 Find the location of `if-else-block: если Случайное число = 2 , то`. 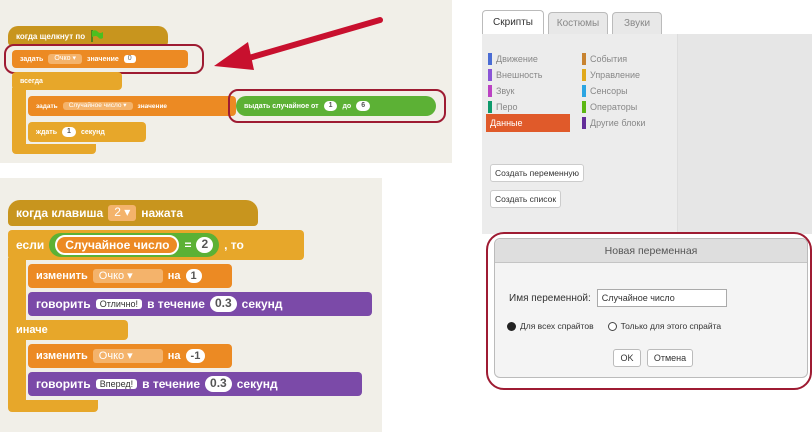

if-else-block: если Случайное число = 2 , то is located at coordinates (156, 245).